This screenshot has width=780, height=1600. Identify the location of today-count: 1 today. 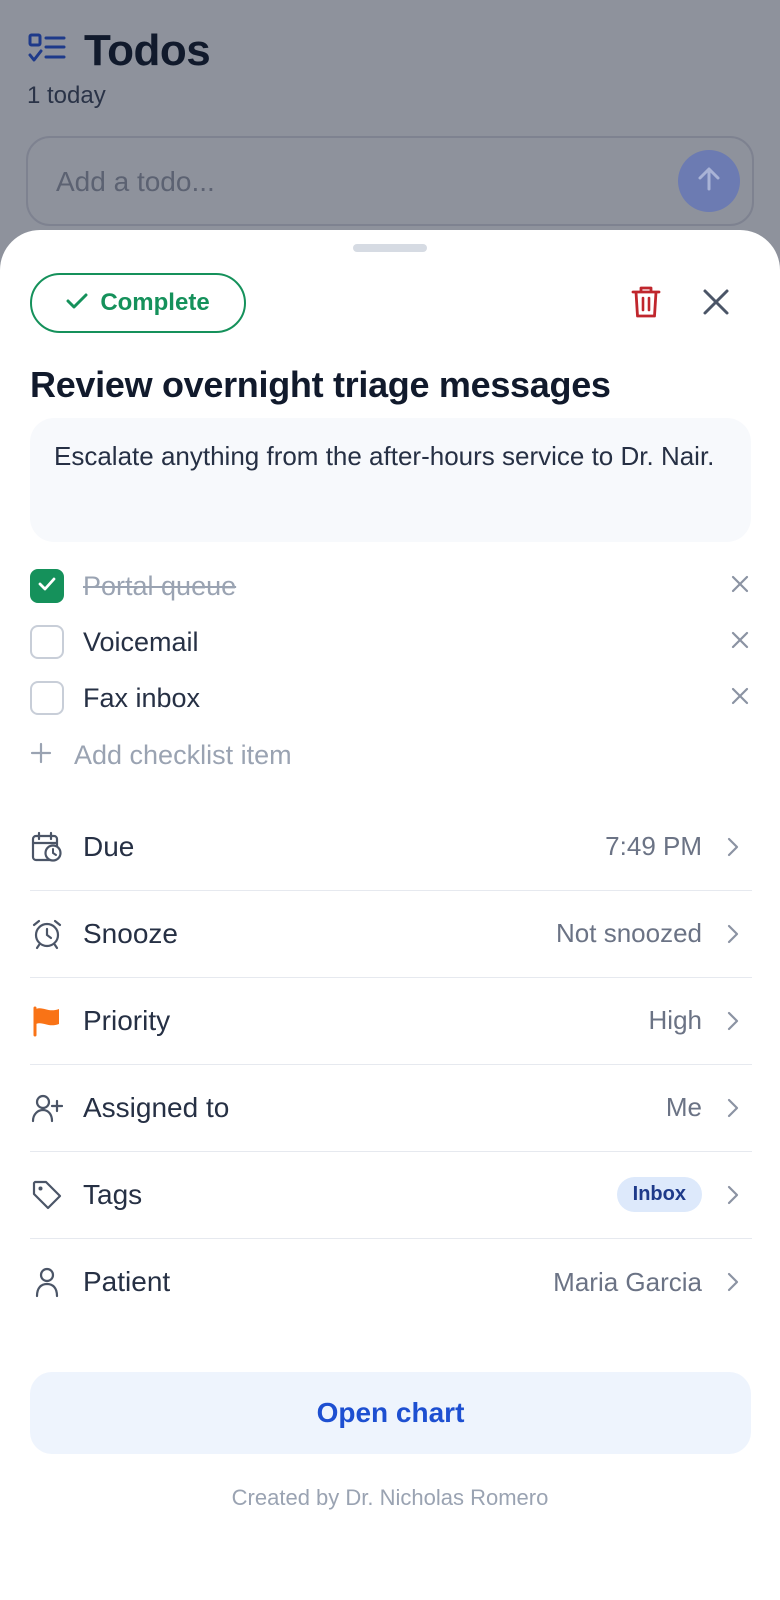
(66, 95).